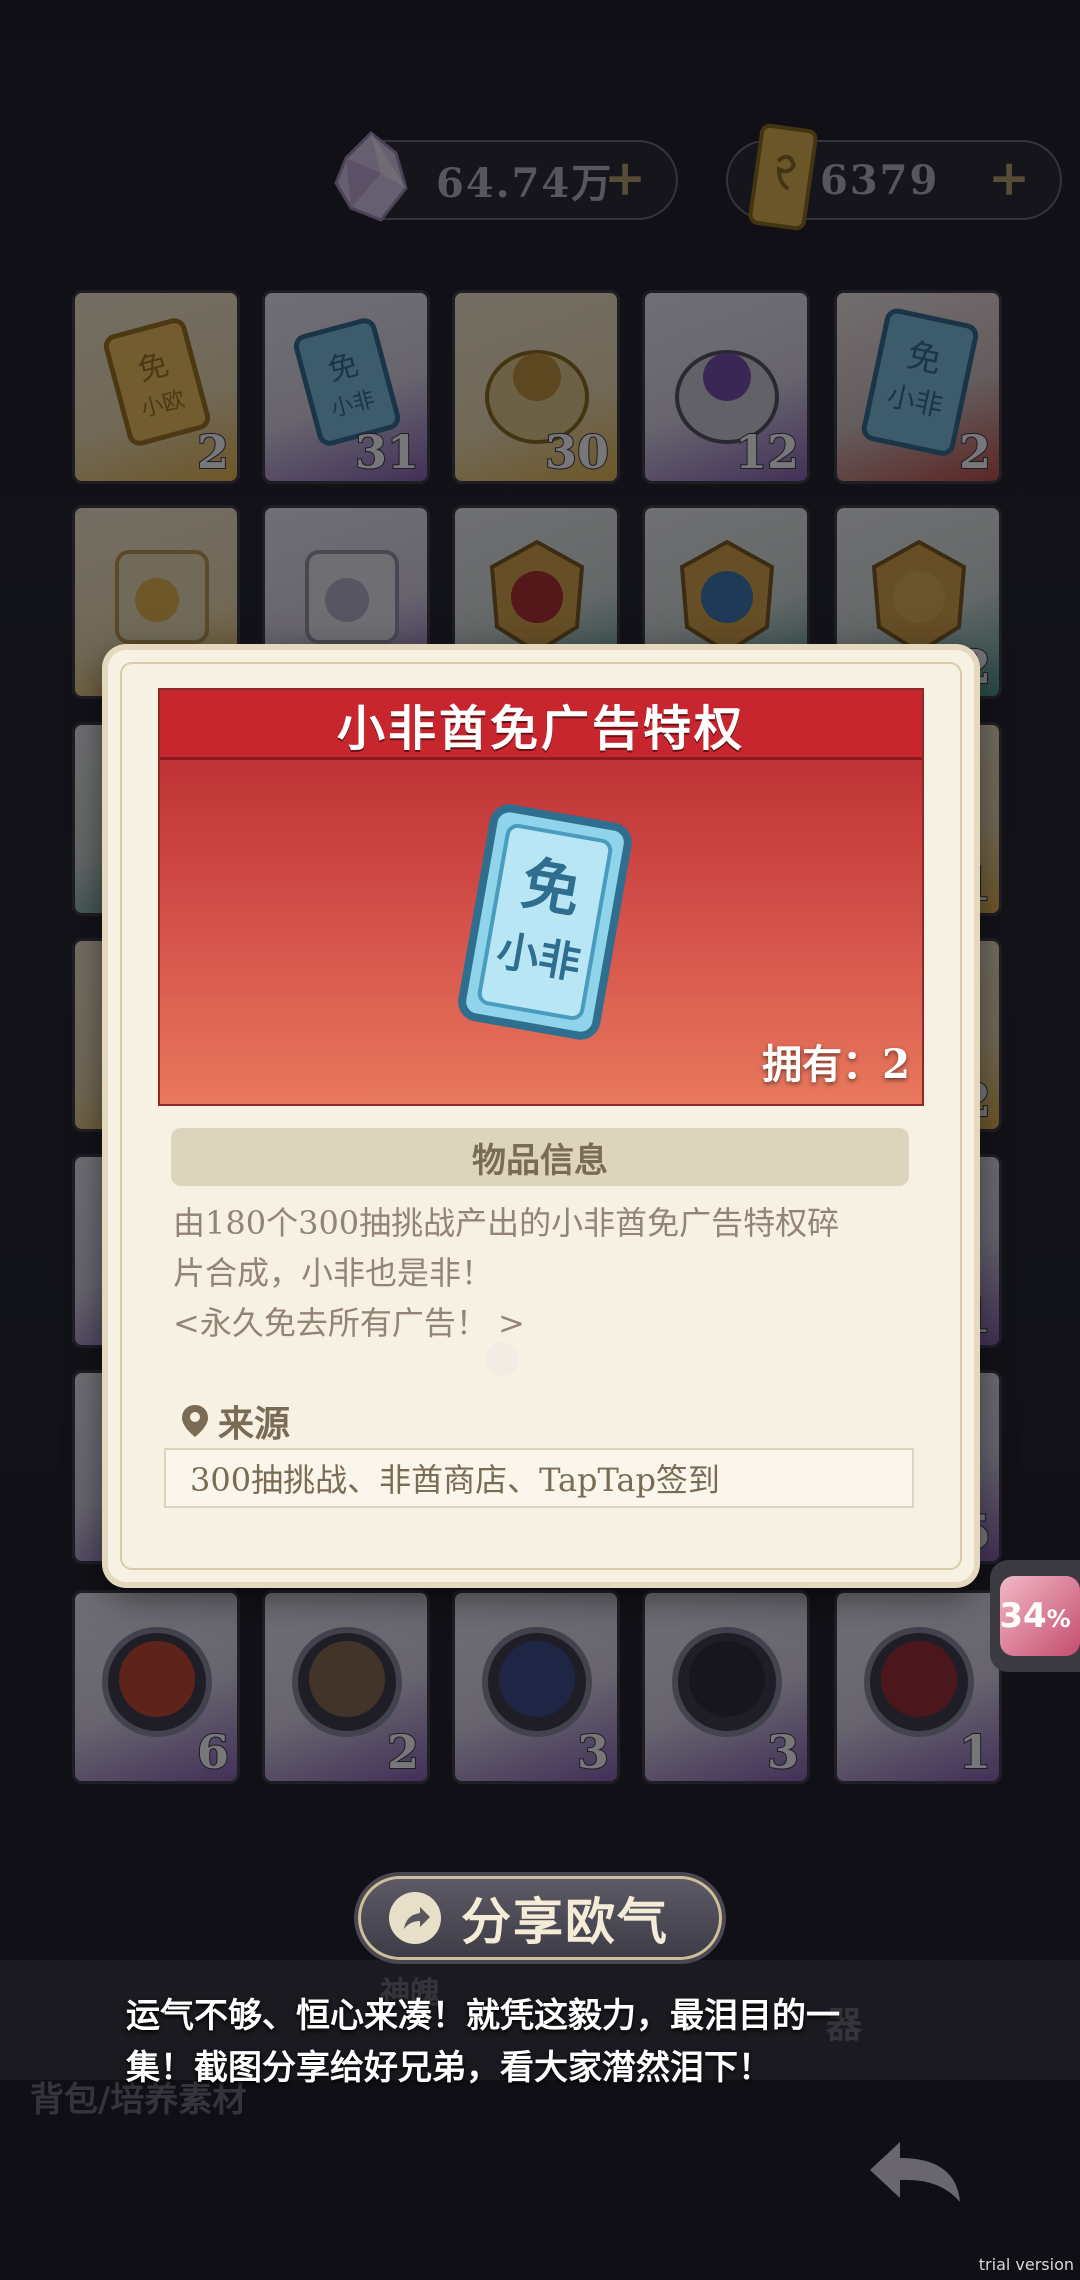 The image size is (1080, 2280). I want to click on item-banner: 小非酋免广告特权 免 小非 拥有：2, so click(541, 897).